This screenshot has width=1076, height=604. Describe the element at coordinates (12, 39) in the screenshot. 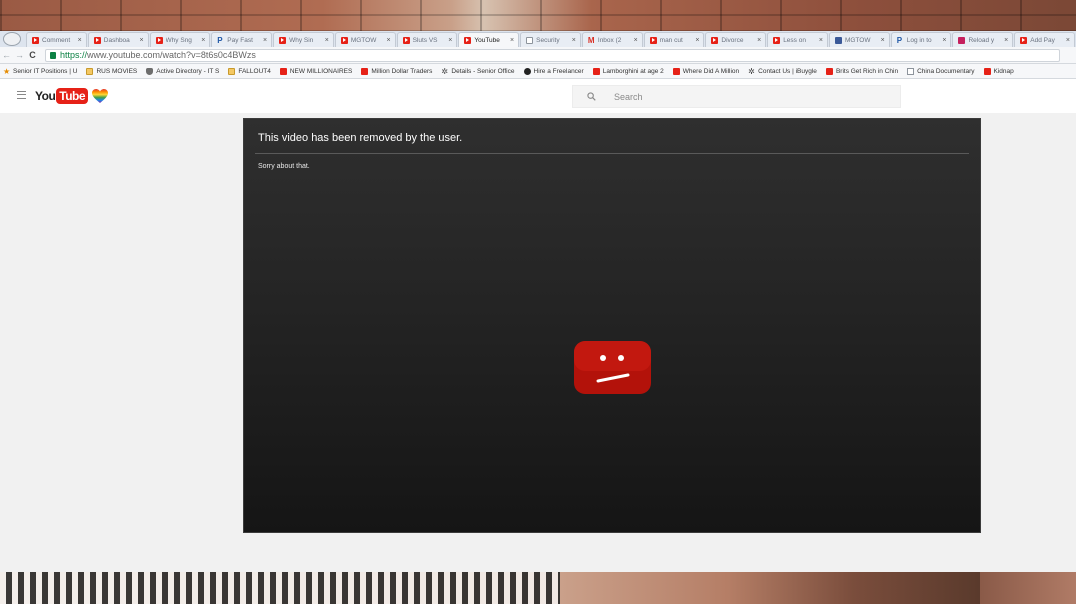

I see `browser-menu-icon` at that location.